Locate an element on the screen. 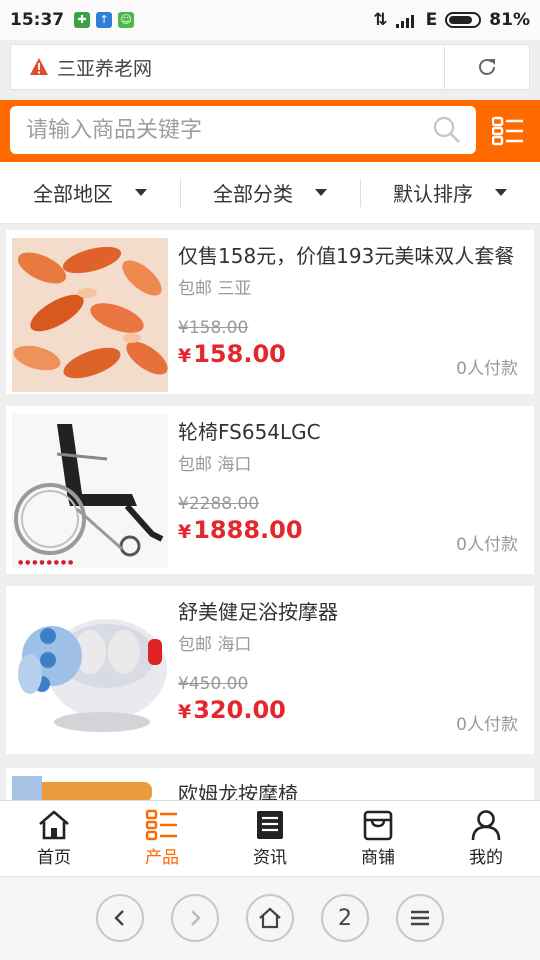  search-input is located at coordinates (228, 130).